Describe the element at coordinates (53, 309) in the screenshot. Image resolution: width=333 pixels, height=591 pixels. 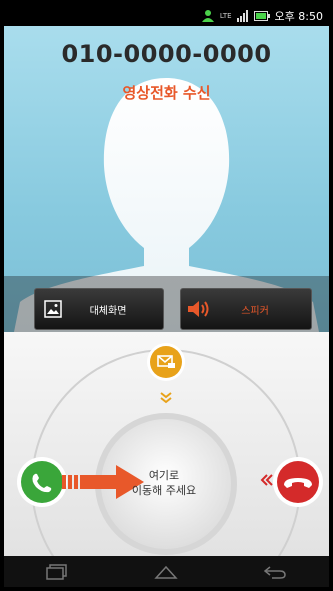
I see `image-icon` at that location.